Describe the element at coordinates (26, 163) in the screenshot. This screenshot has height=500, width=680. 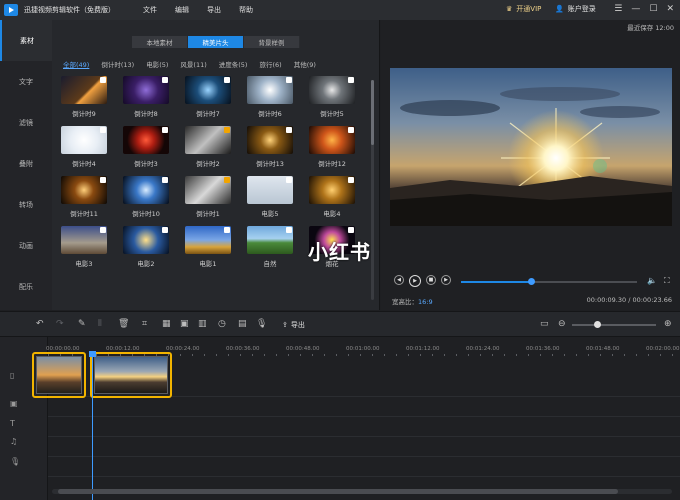
I see `sidebar-item-overlay: 叠附` at that location.